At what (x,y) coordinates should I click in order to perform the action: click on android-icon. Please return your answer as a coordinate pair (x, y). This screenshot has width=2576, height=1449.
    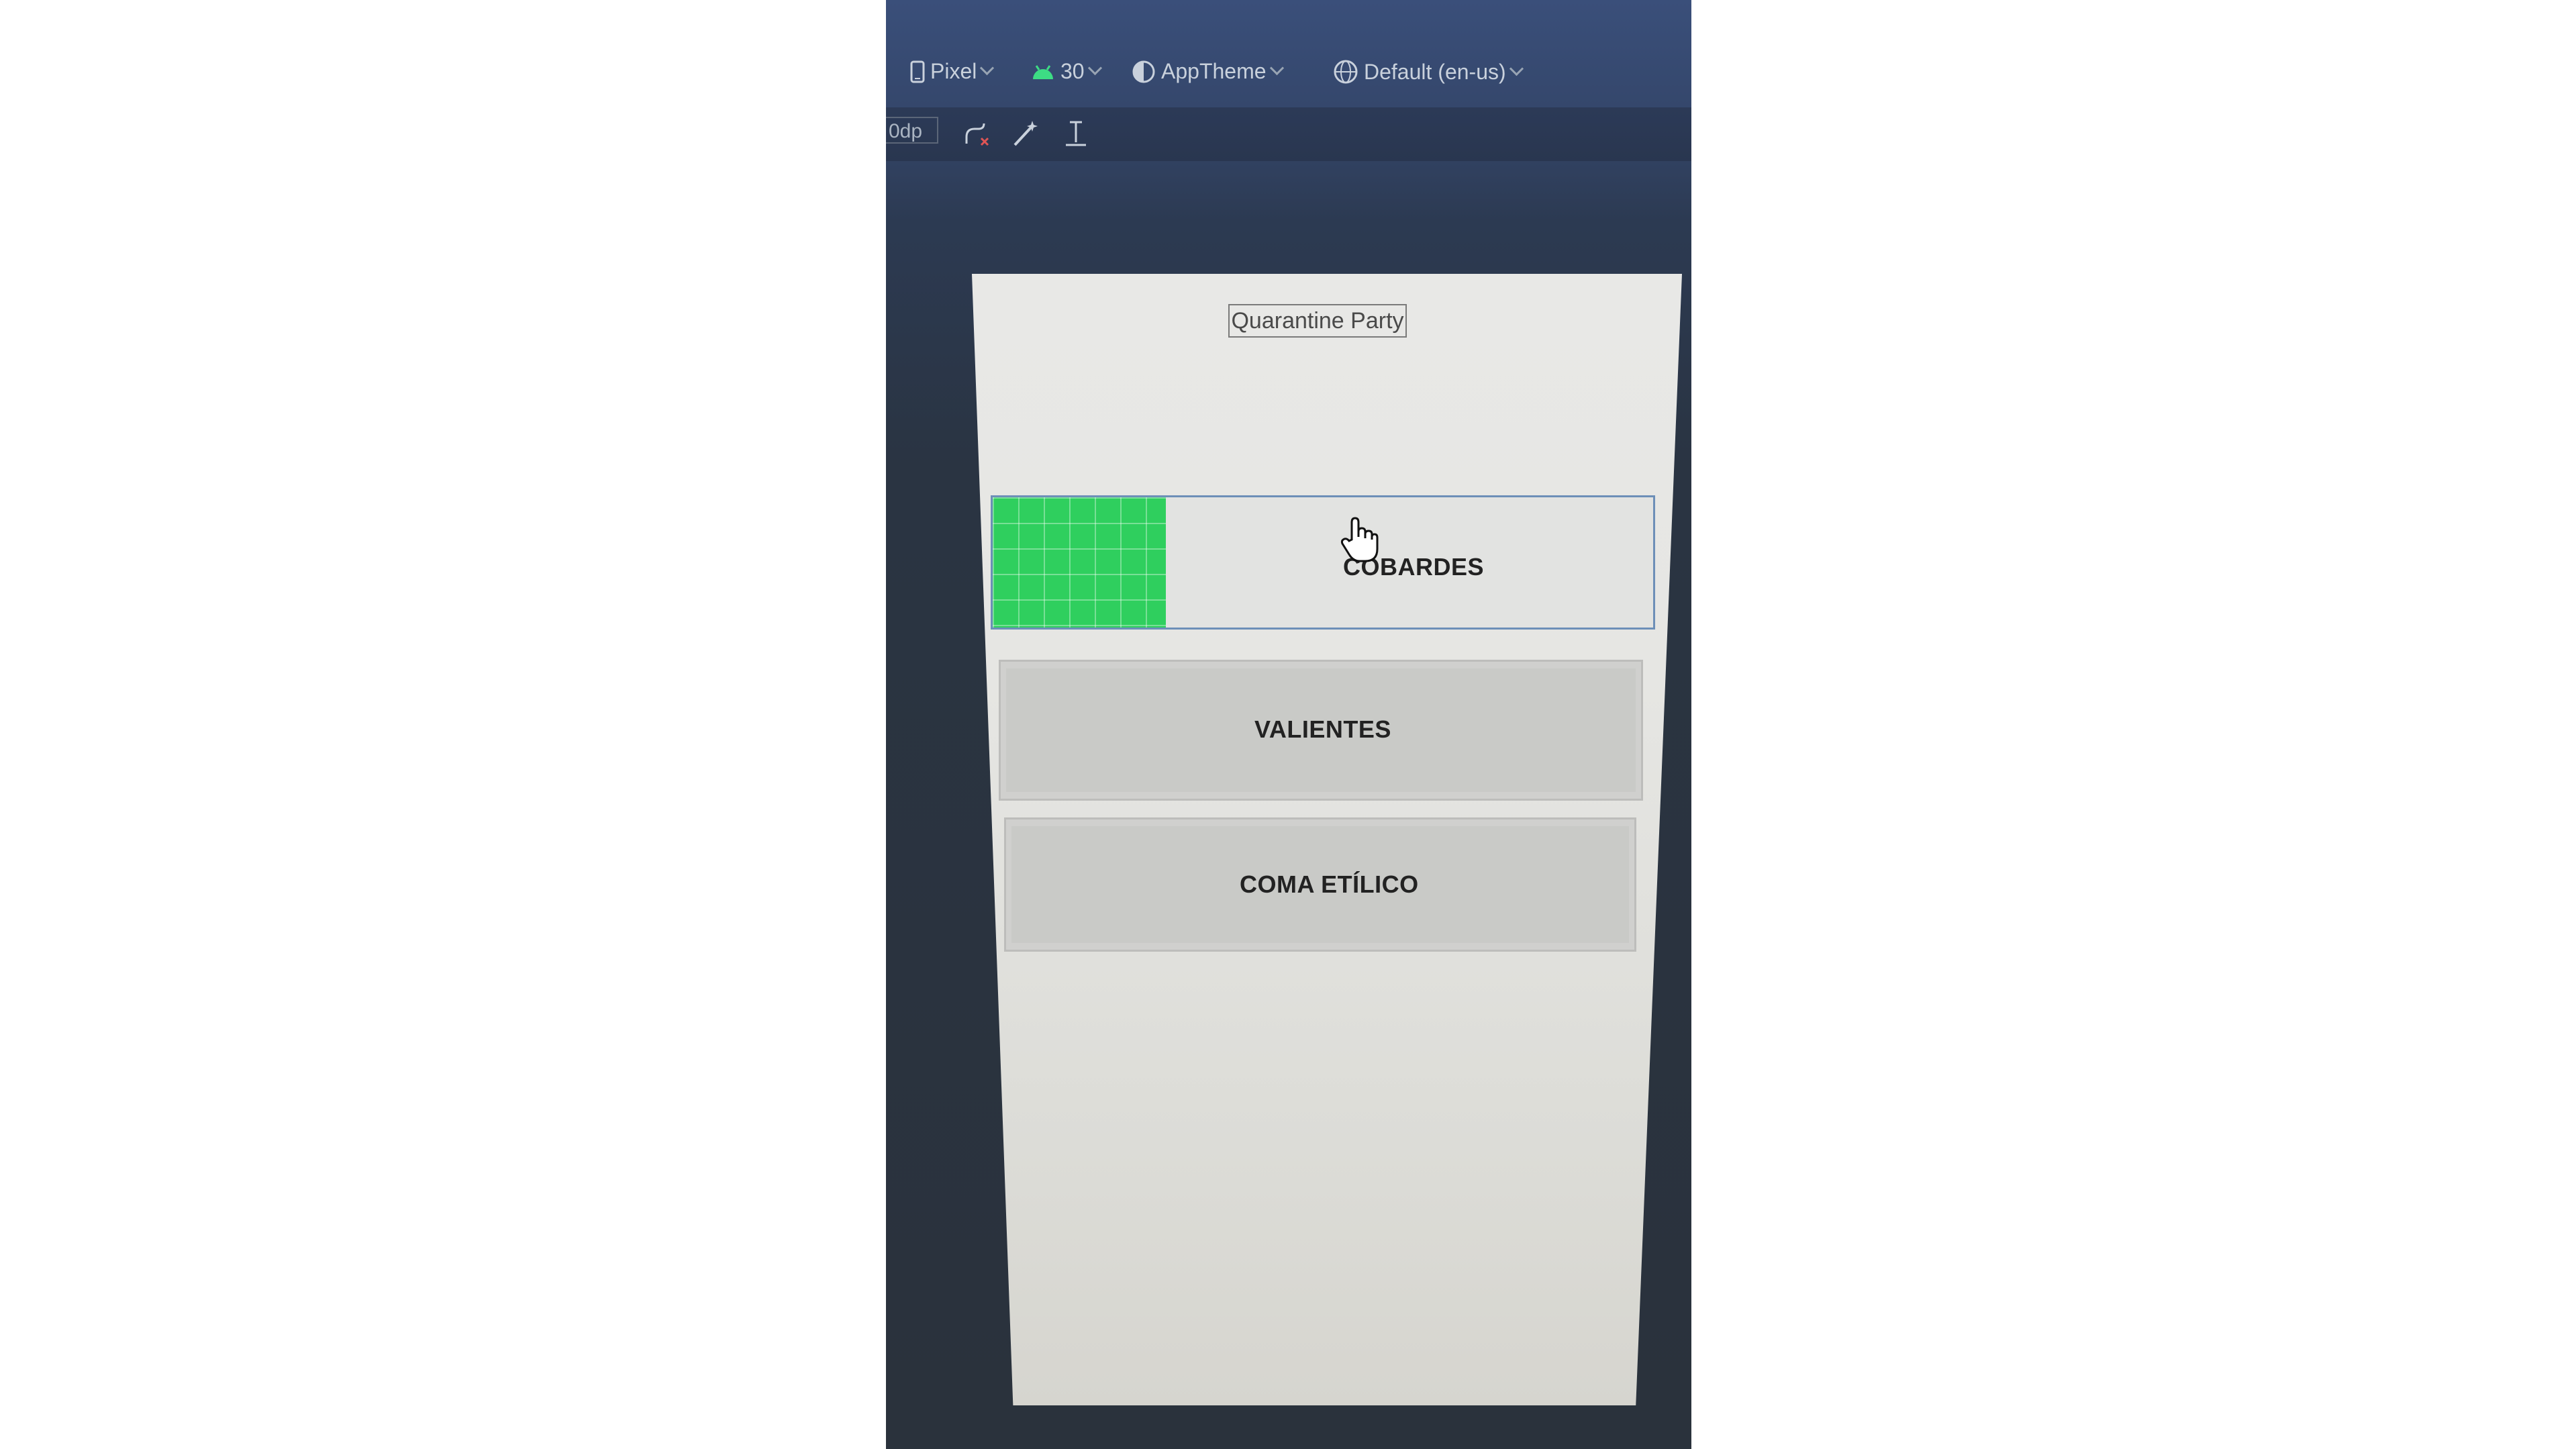
    Looking at the image, I should click on (1043, 71).